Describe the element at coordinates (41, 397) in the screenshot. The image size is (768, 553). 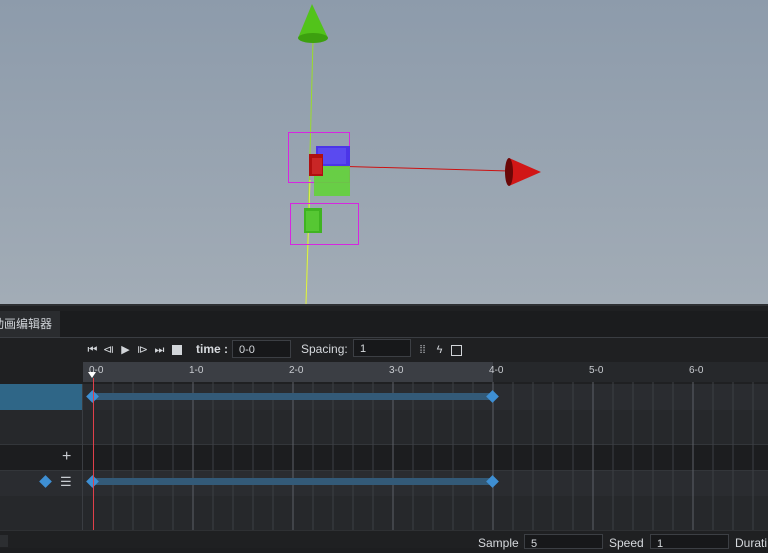
I see `track-row-selected-header` at that location.